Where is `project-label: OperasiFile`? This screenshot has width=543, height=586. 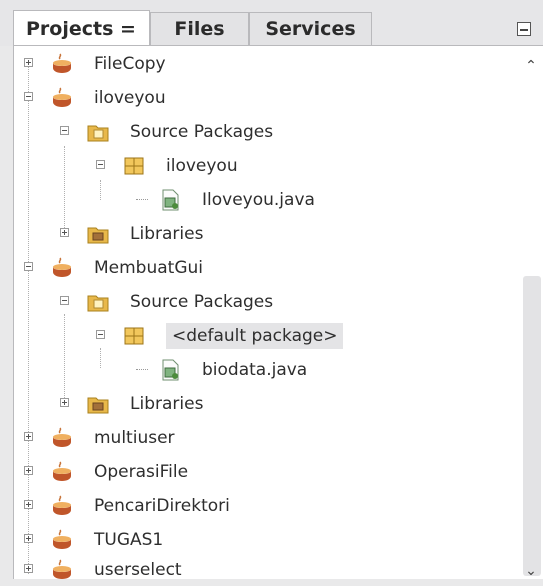 project-label: OperasiFile is located at coordinates (141, 472).